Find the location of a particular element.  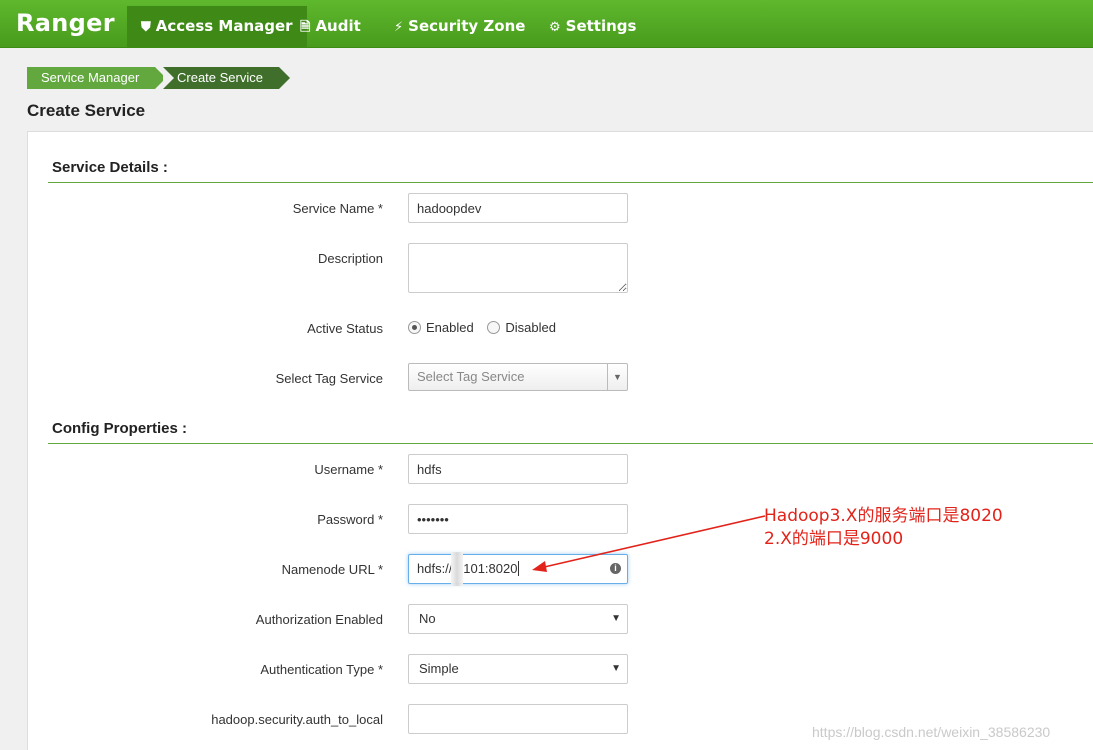

authentication-type-label: Authentication Type * is located at coordinates (321, 669).